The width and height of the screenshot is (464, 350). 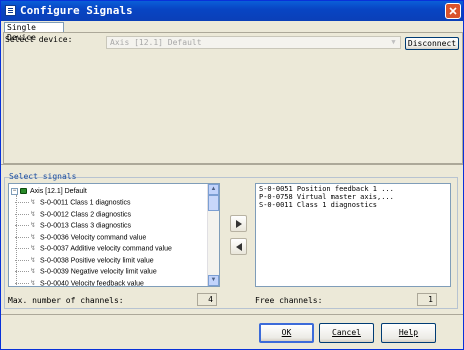 I want to click on scroll-up-icon: ▲, so click(x=213, y=189).